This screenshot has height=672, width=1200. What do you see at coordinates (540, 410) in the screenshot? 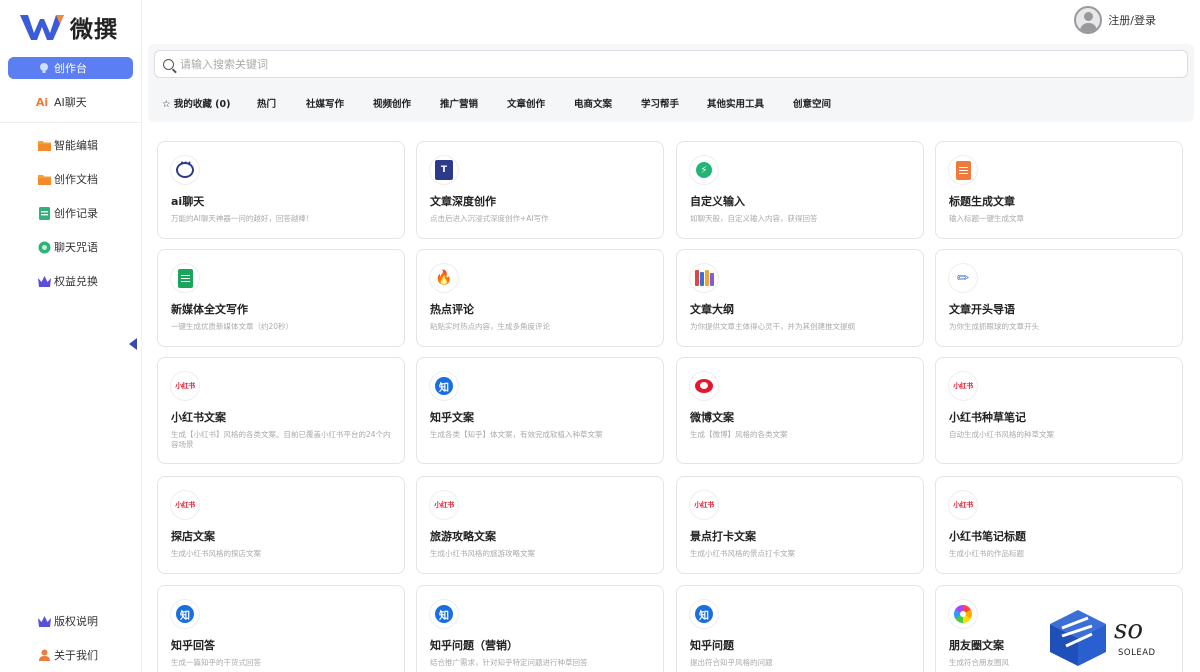
I see `tool-card: 知 知乎文案 生成各类【知乎】体文案，有效完成软植入种草文案` at bounding box center [540, 410].